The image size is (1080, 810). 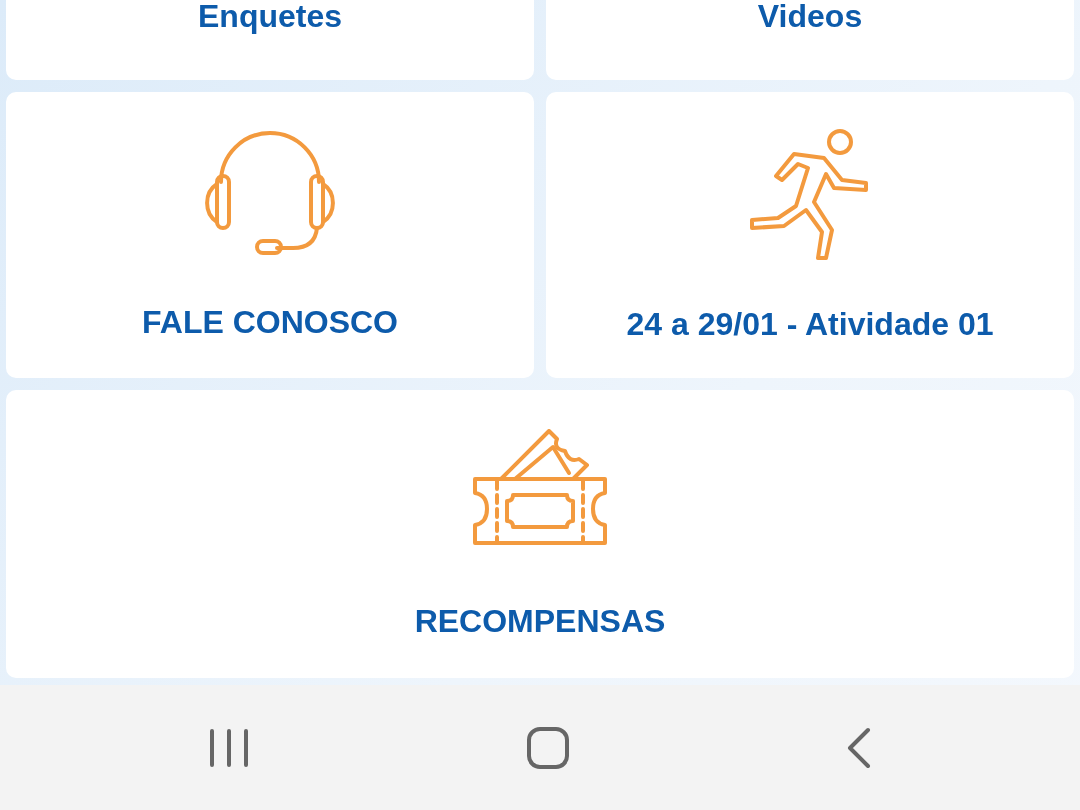 I want to click on menu-card-label: FALE CONOSCO, so click(x=270, y=322).